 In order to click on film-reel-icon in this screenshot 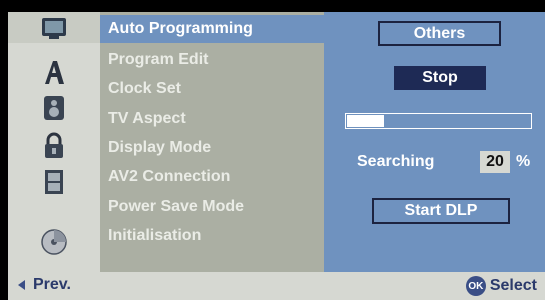, I will do `click(54, 181)`.